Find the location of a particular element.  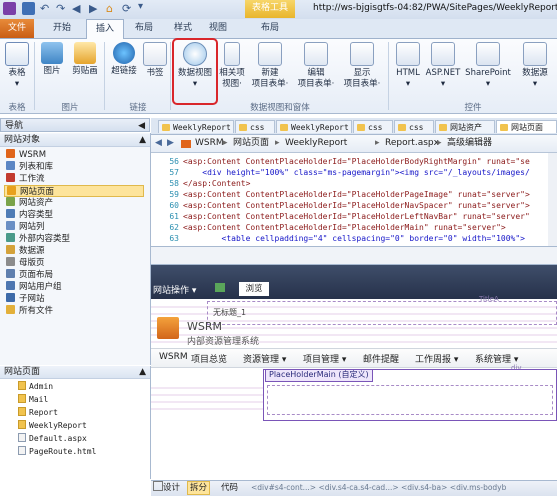

redo-icon: ↷ is located at coordinates (60, 8).